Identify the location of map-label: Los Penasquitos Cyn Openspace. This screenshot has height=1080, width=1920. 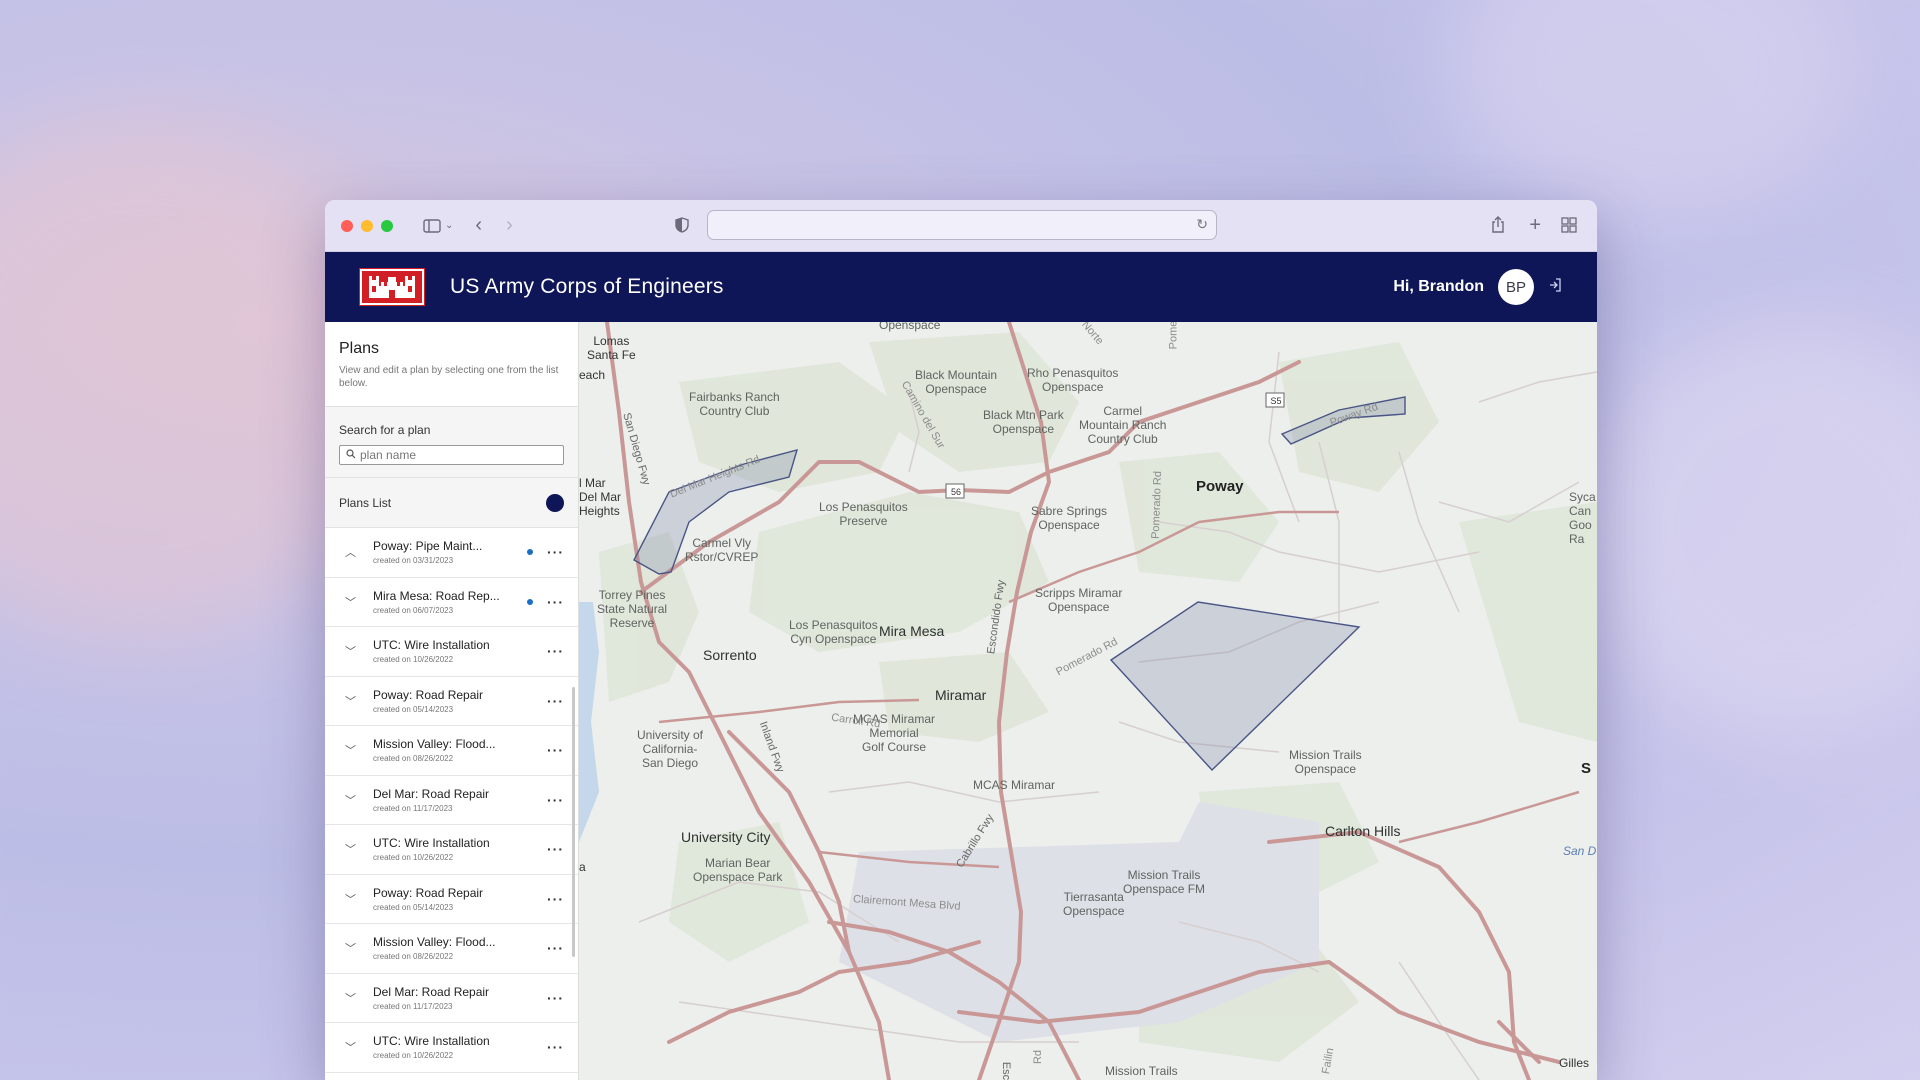
(833, 632).